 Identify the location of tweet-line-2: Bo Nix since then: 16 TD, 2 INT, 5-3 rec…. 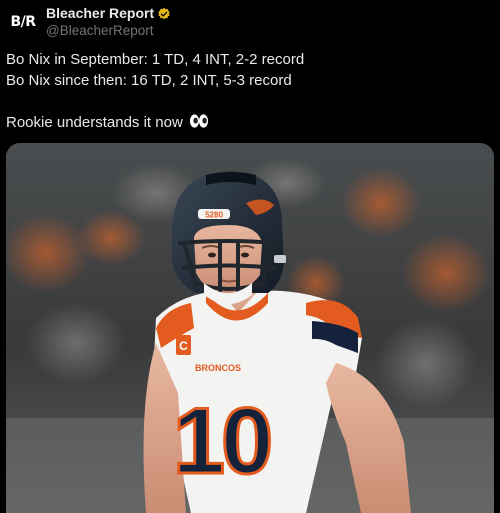
(149, 80).